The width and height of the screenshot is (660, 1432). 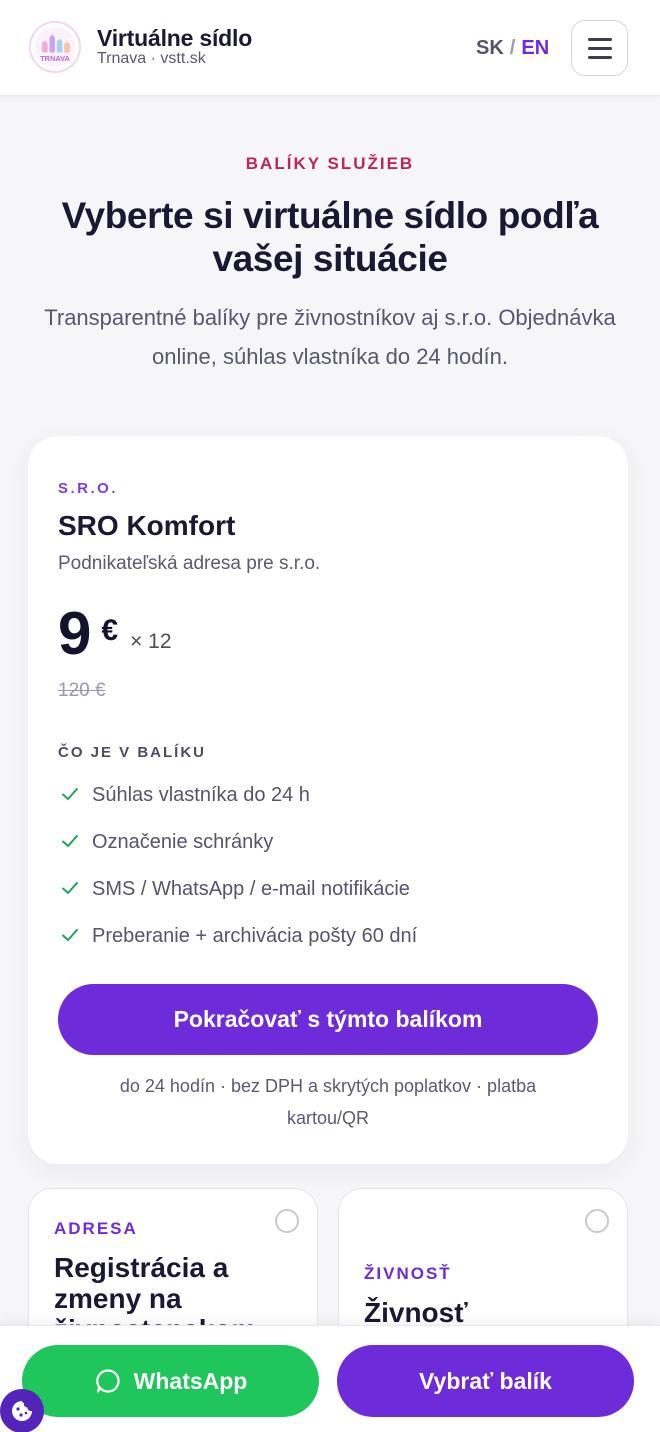 I want to click on lang-sk-link: SK, so click(x=490, y=48).